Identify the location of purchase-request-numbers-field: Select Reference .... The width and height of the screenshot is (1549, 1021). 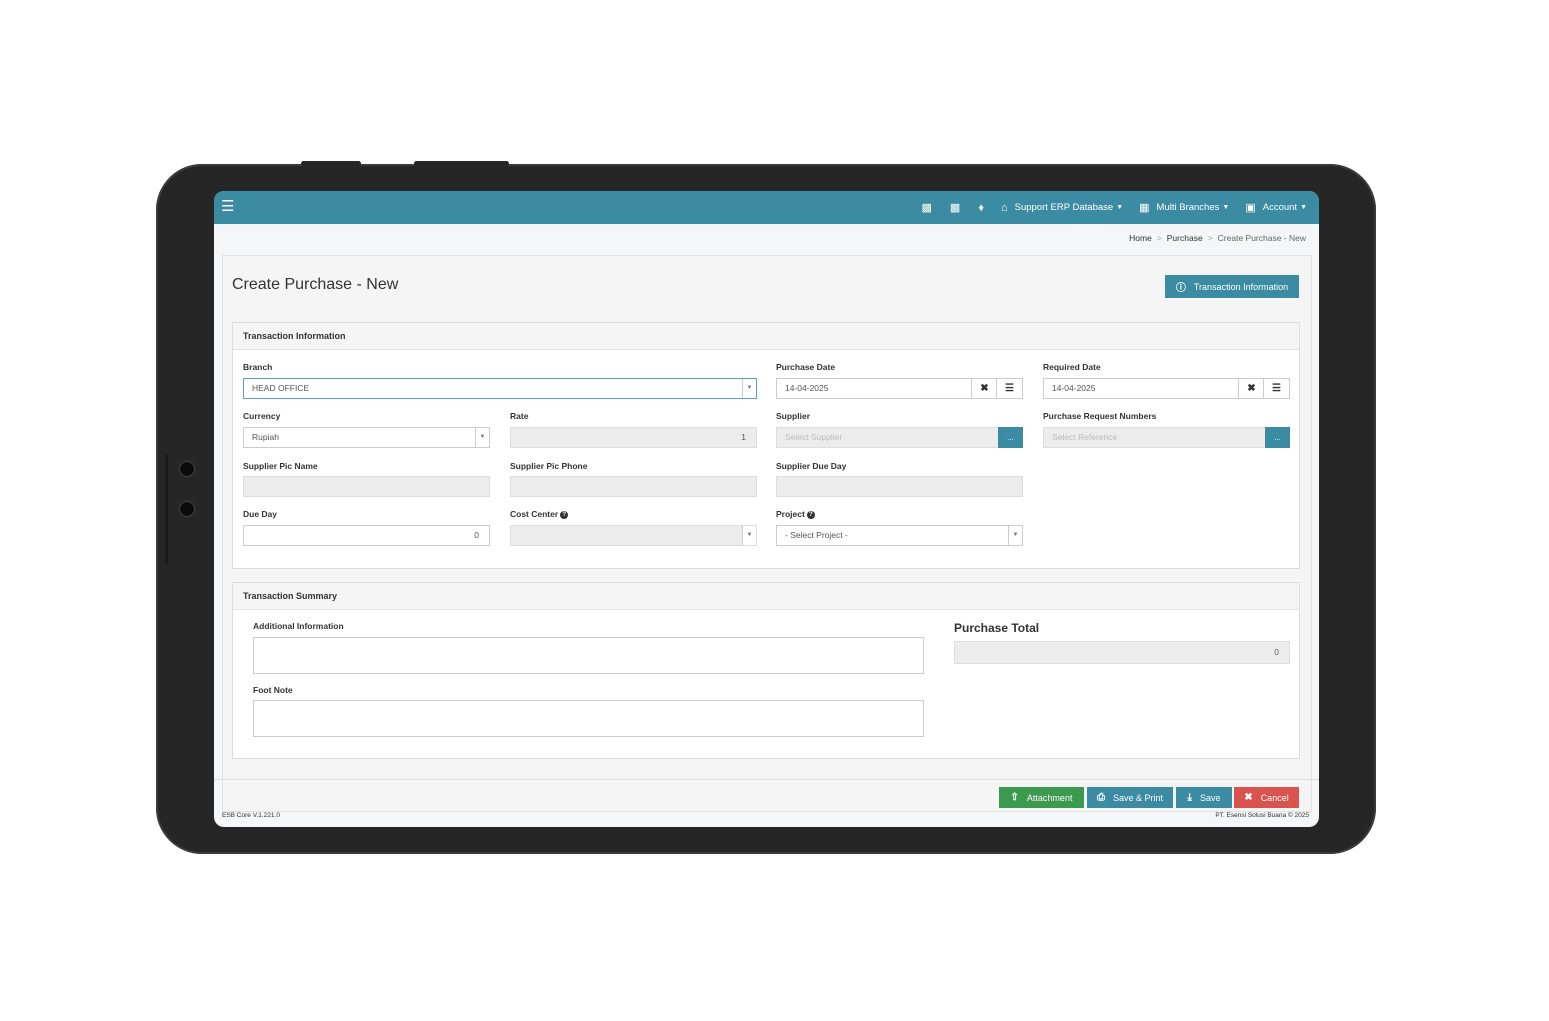
(1166, 437).